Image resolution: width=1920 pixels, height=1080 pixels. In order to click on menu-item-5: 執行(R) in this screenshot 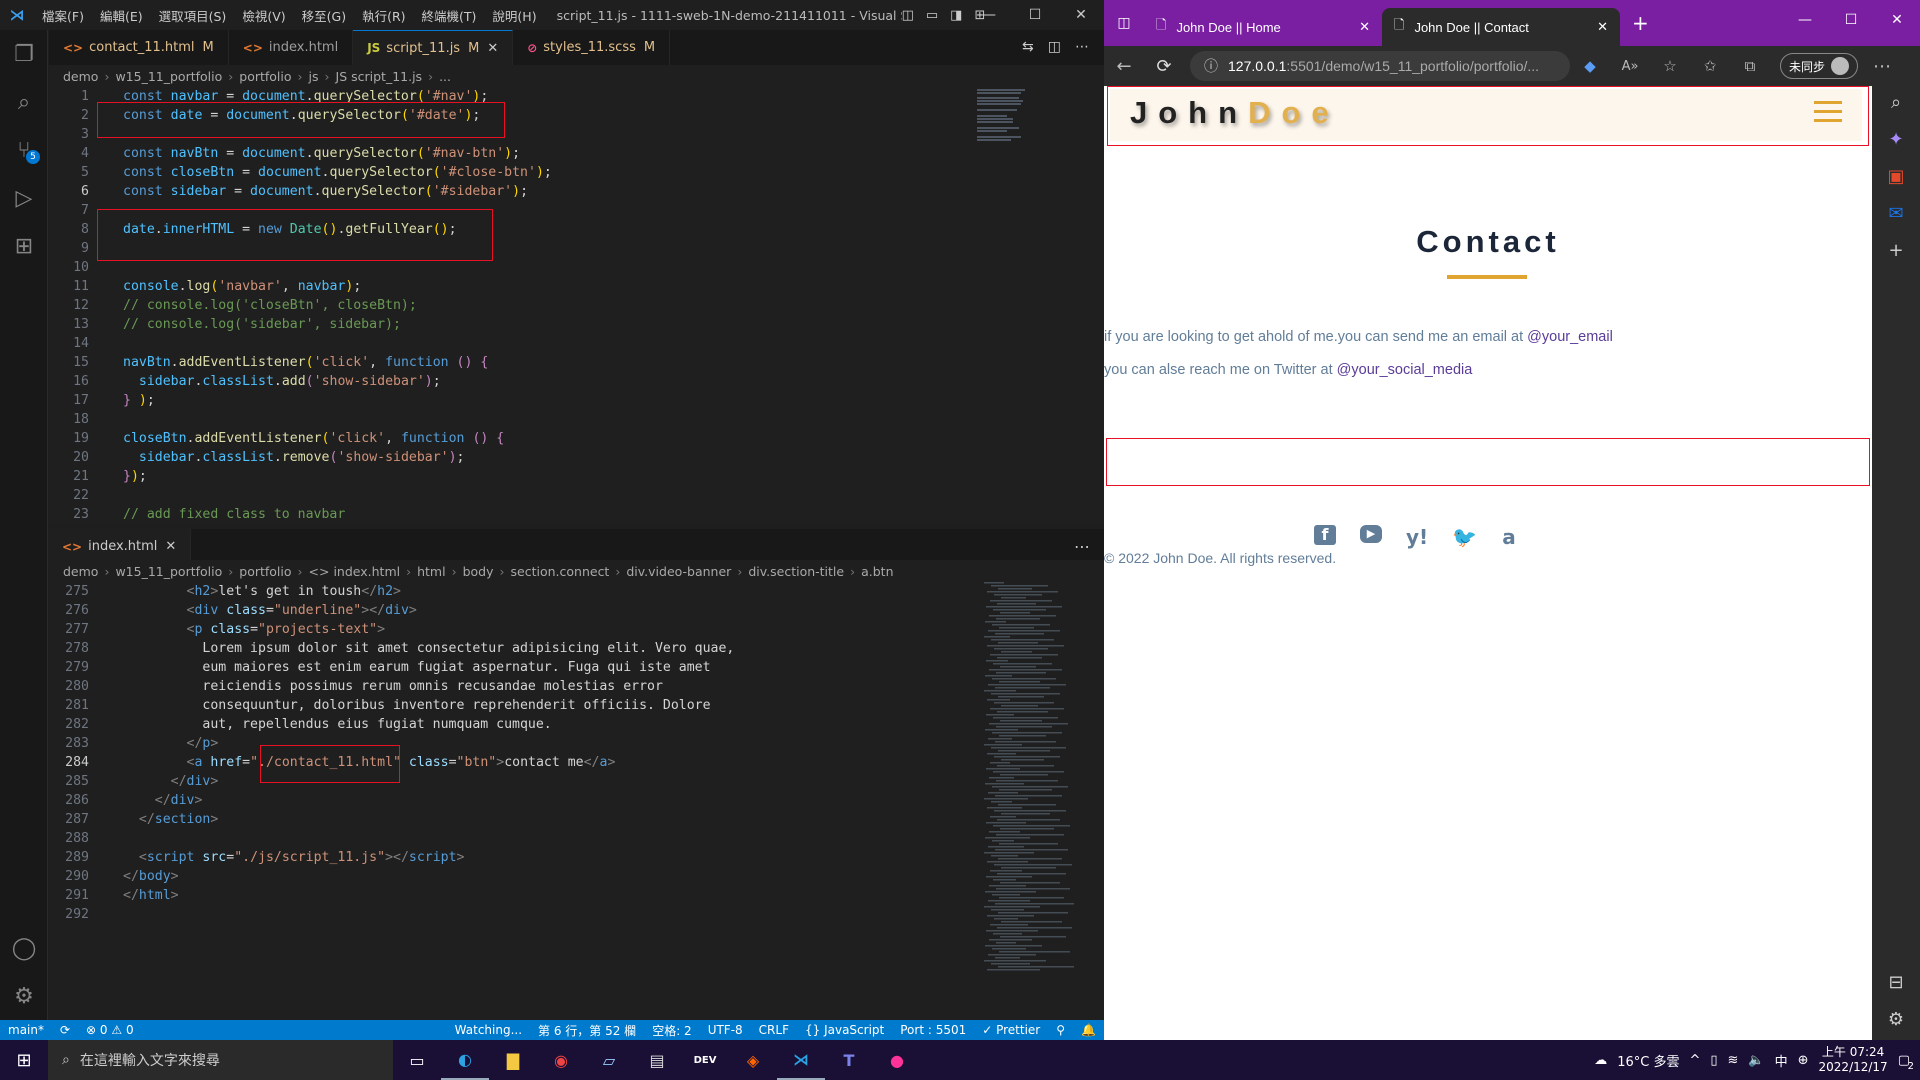, I will do `click(383, 16)`.